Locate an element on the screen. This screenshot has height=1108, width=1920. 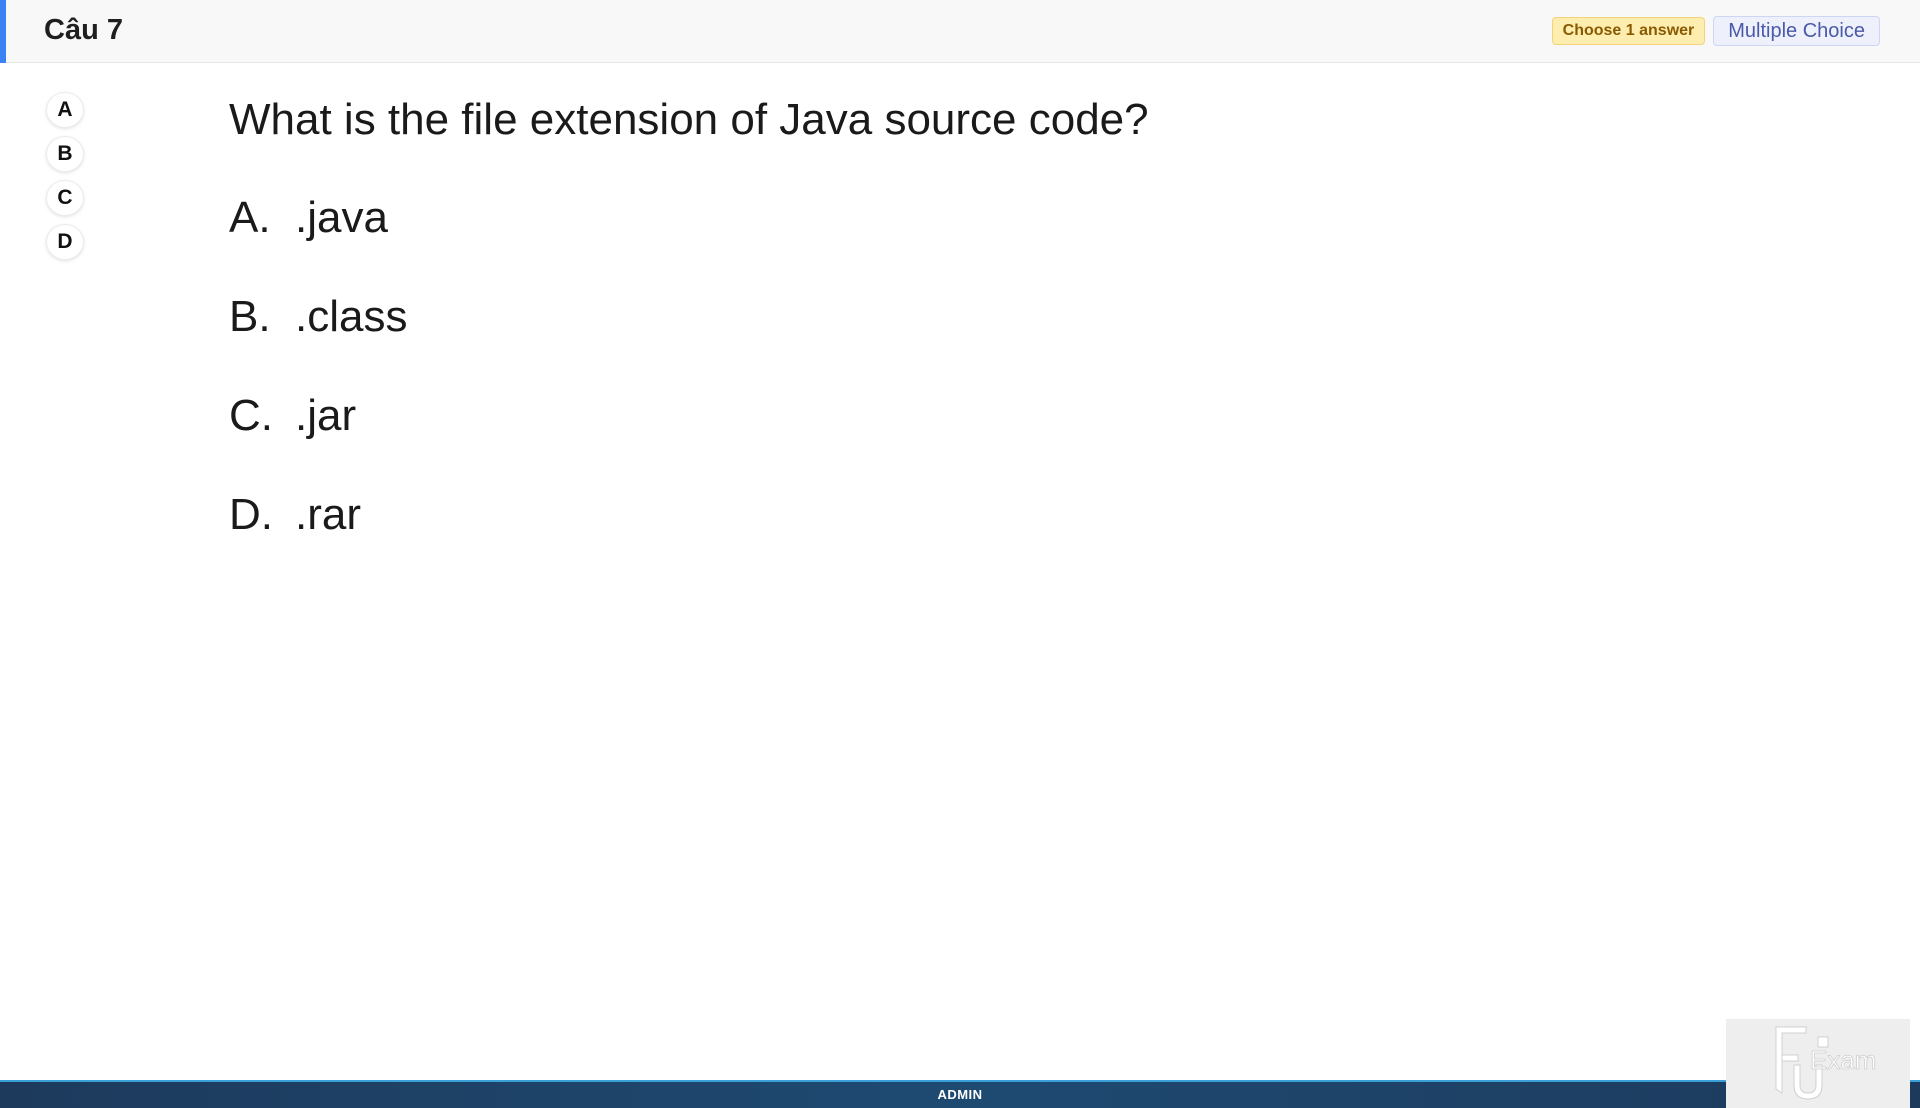
header-accent-bar is located at coordinates (3, 31).